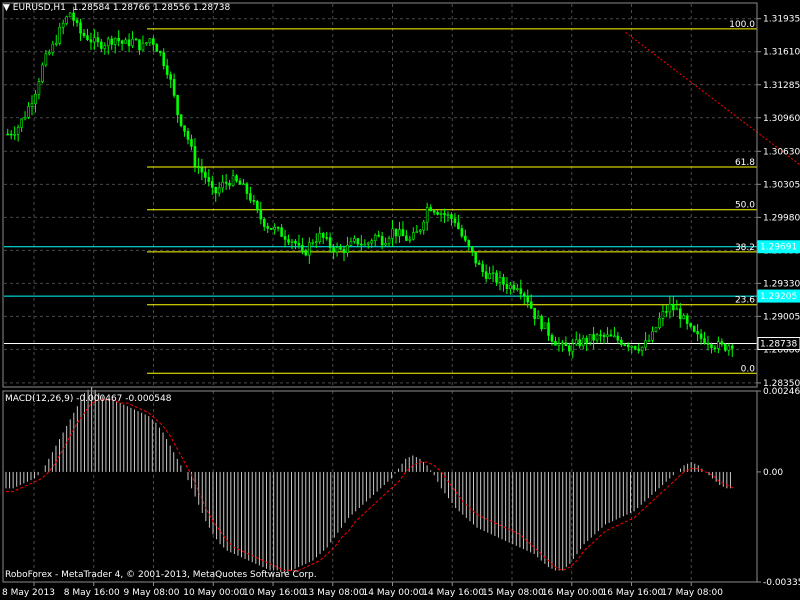 Image resolution: width=800 pixels, height=600 pixels. Describe the element at coordinates (781, 152) in the screenshot. I see `price-tick-label: 1.30630` at that location.